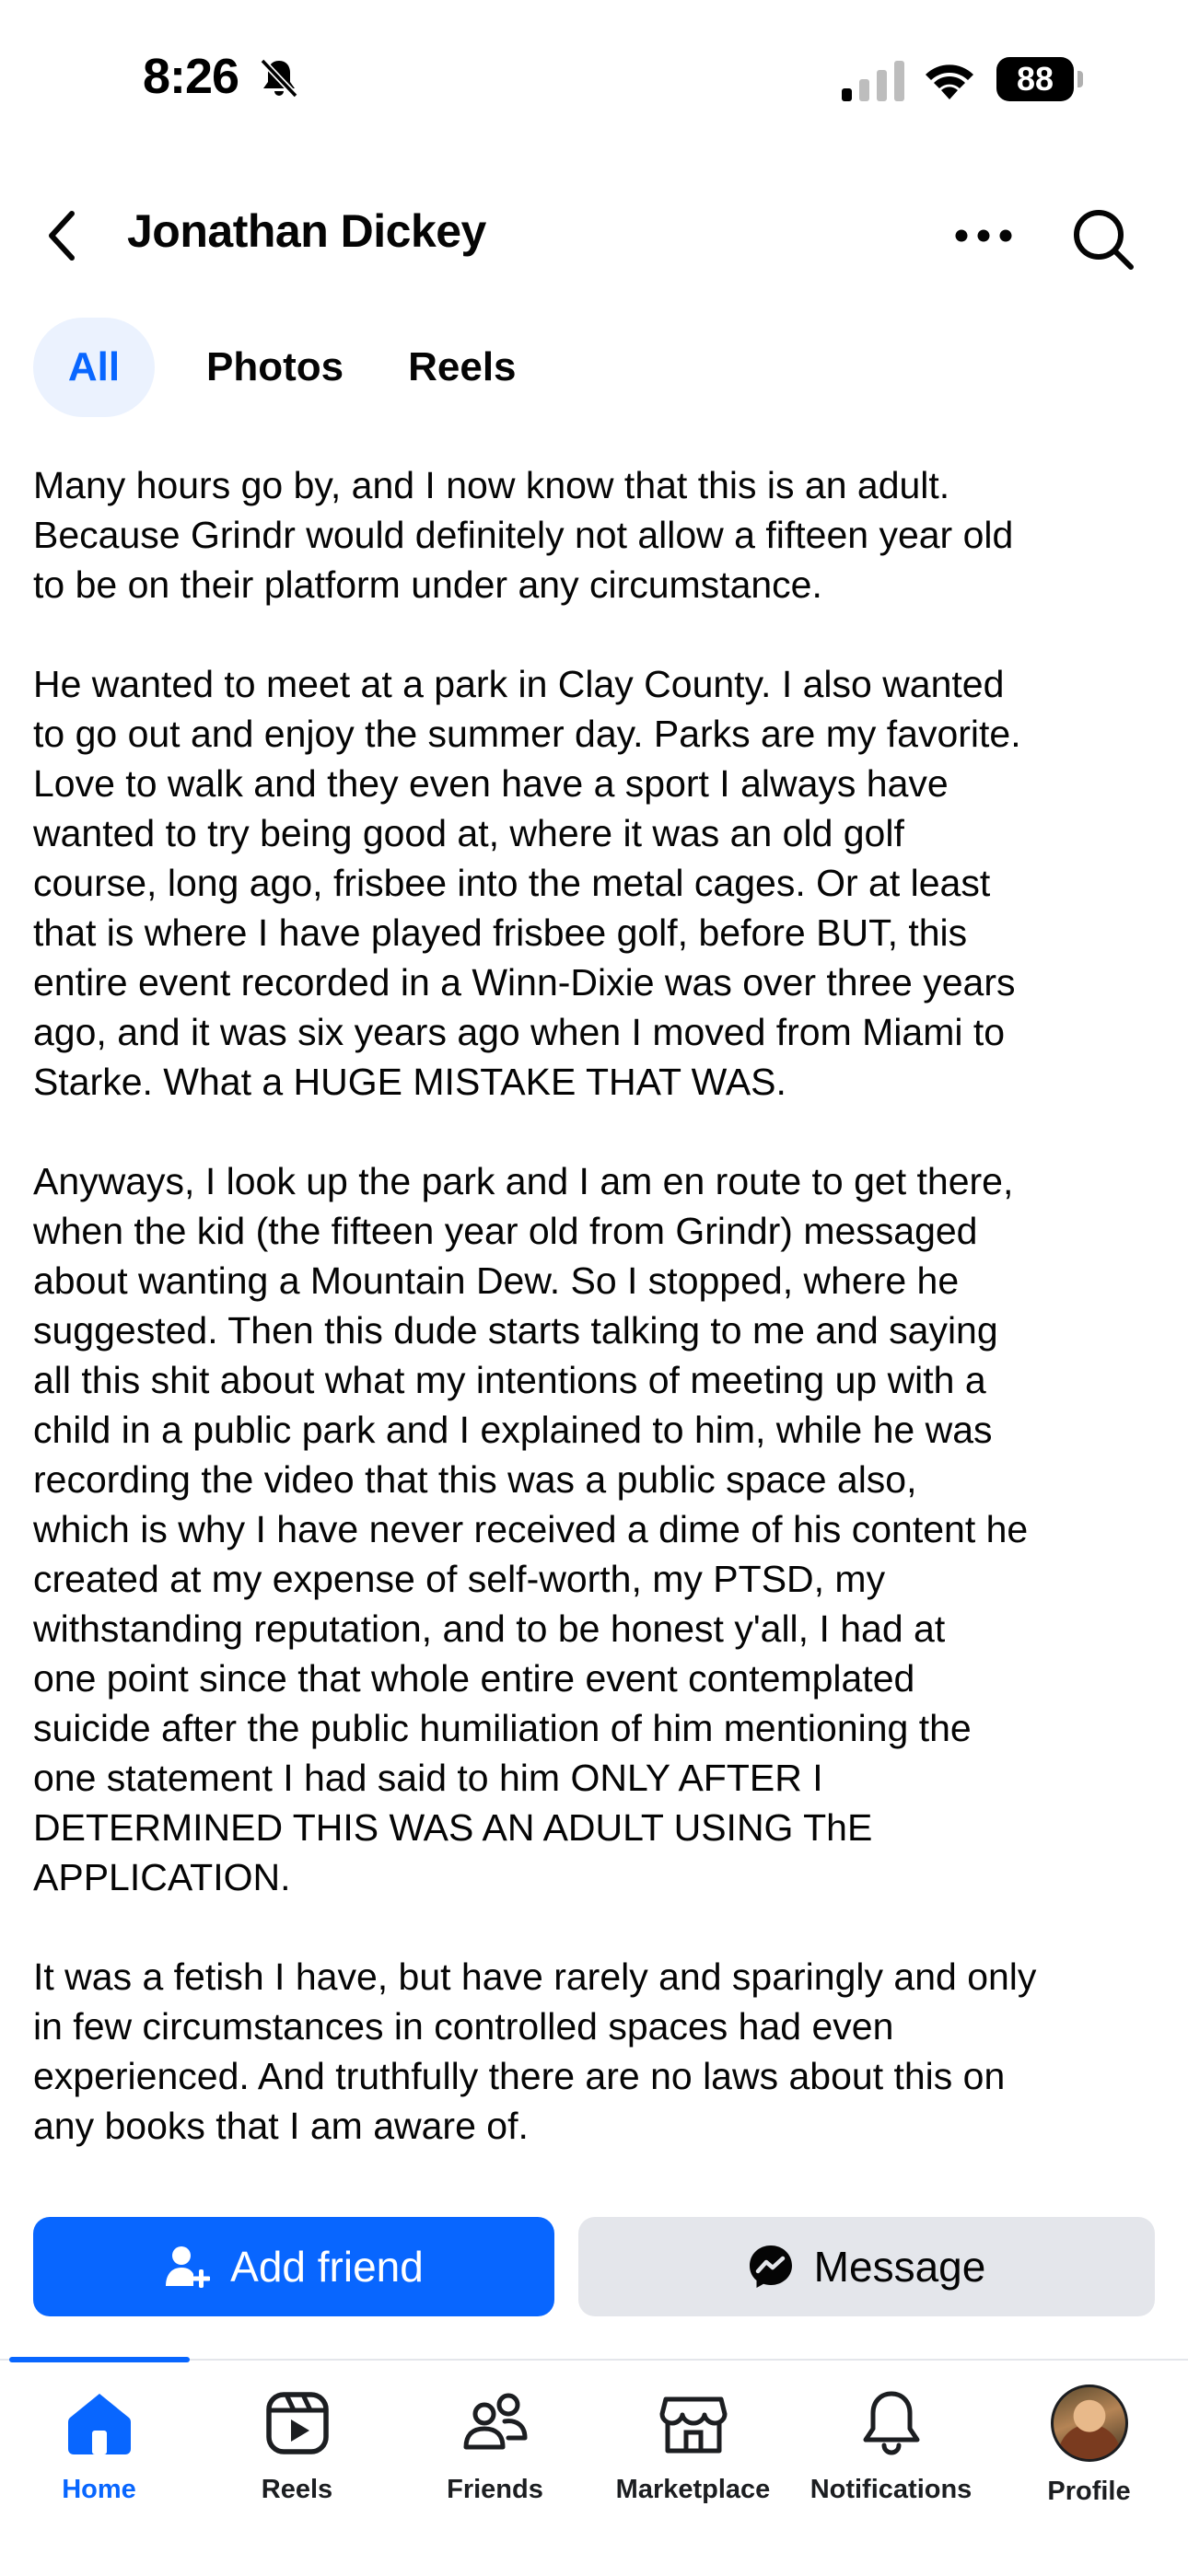 This screenshot has height=2576, width=1188. I want to click on status-bar: 8:26 88, so click(594, 78).